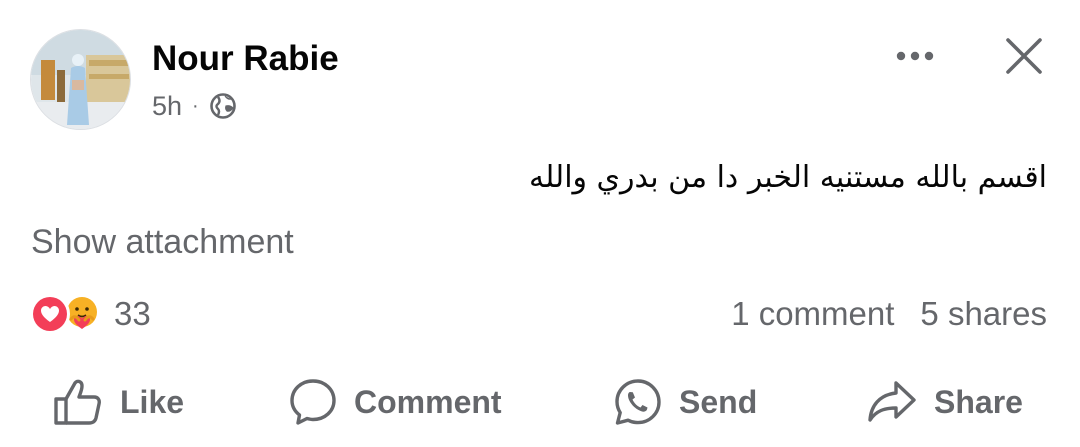  I want to click on author-name: Nour Rabie, so click(245, 59).